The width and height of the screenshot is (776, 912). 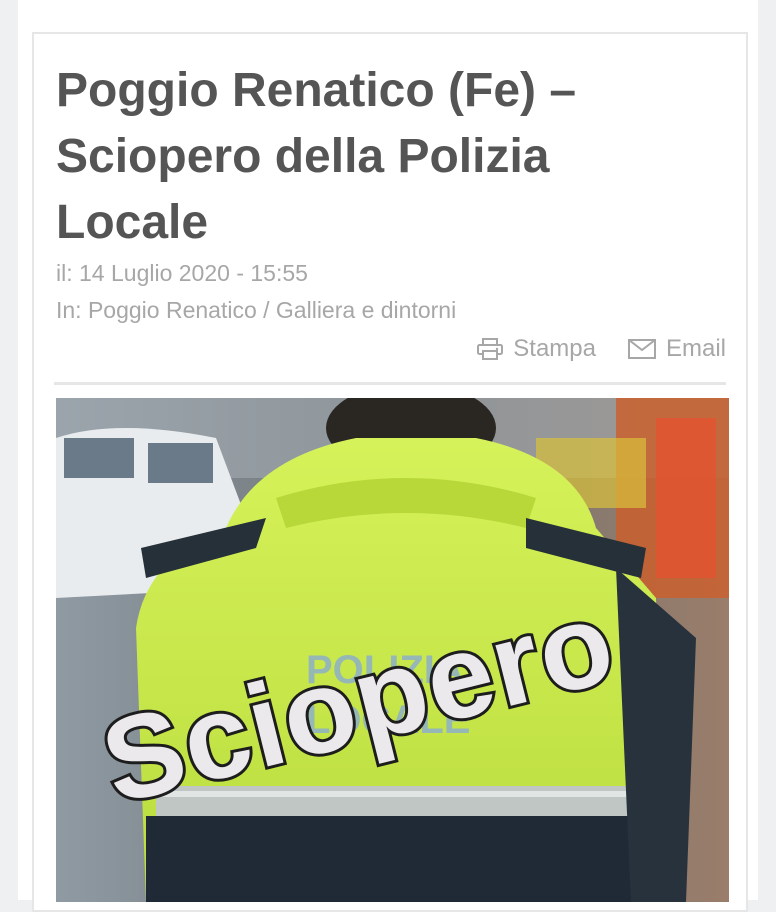 What do you see at coordinates (390, 383) in the screenshot?
I see `header-divider` at bounding box center [390, 383].